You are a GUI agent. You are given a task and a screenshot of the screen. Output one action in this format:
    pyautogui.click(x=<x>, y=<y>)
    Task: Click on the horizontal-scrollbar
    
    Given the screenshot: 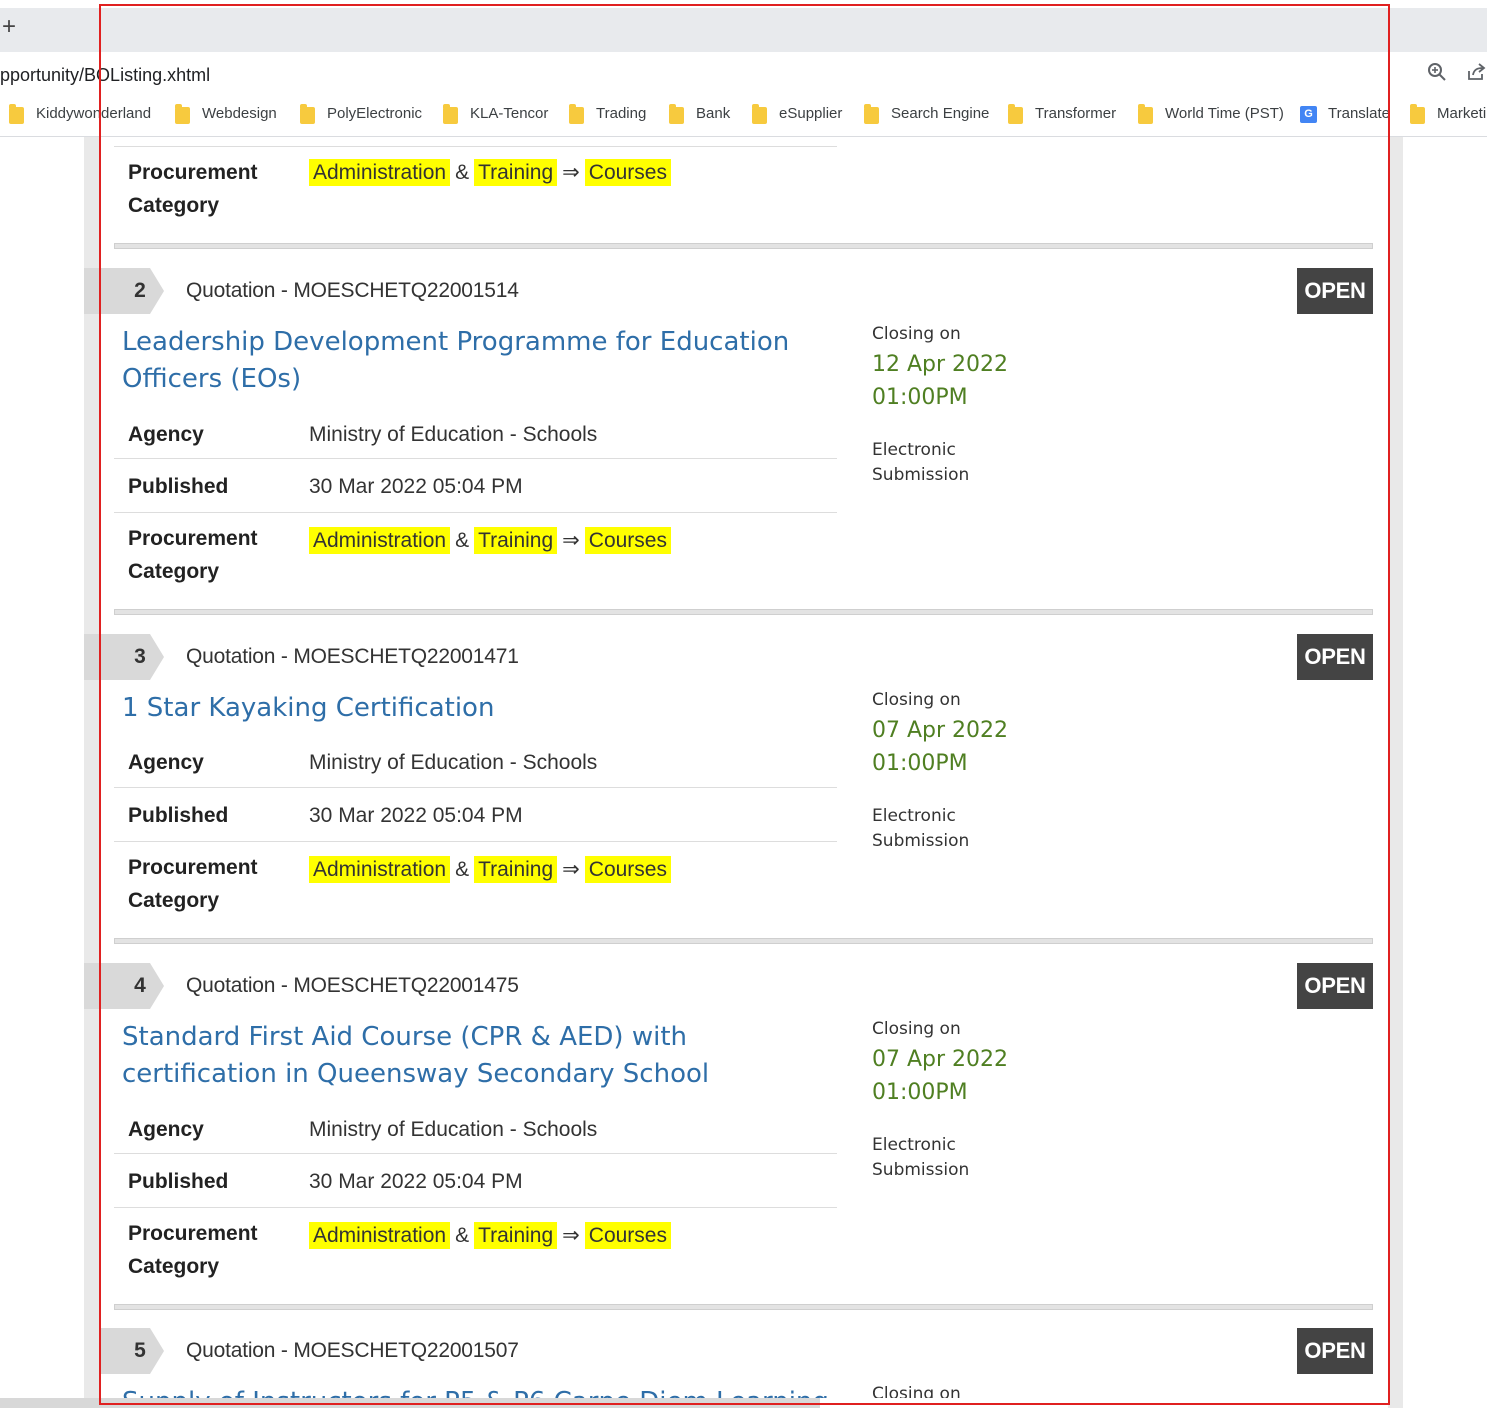 What is the action you would take?
    pyautogui.click(x=410, y=1403)
    